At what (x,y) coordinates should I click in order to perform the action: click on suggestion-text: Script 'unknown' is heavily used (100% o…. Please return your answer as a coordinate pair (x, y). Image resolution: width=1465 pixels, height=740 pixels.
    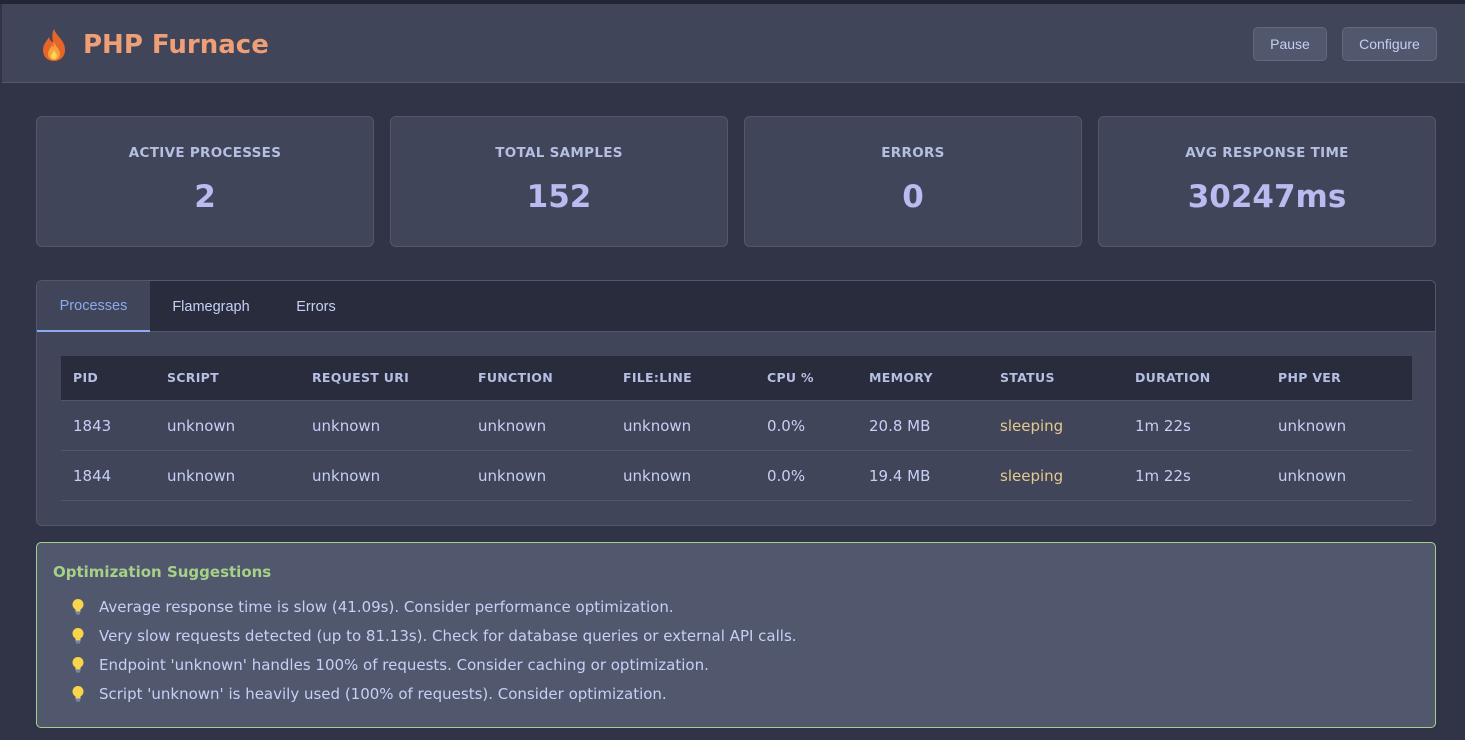
    Looking at the image, I should click on (383, 694).